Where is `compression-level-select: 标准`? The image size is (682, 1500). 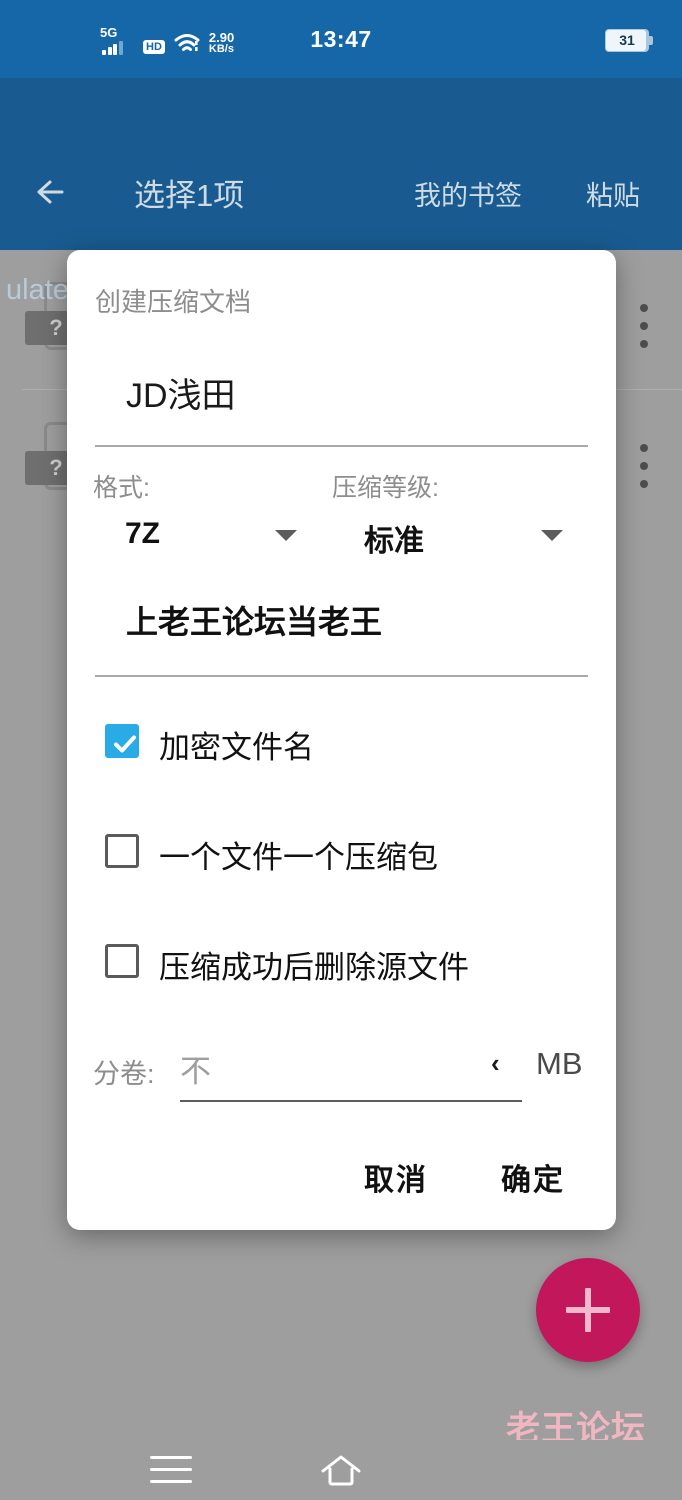 compression-level-select: 标准 is located at coordinates (394, 538).